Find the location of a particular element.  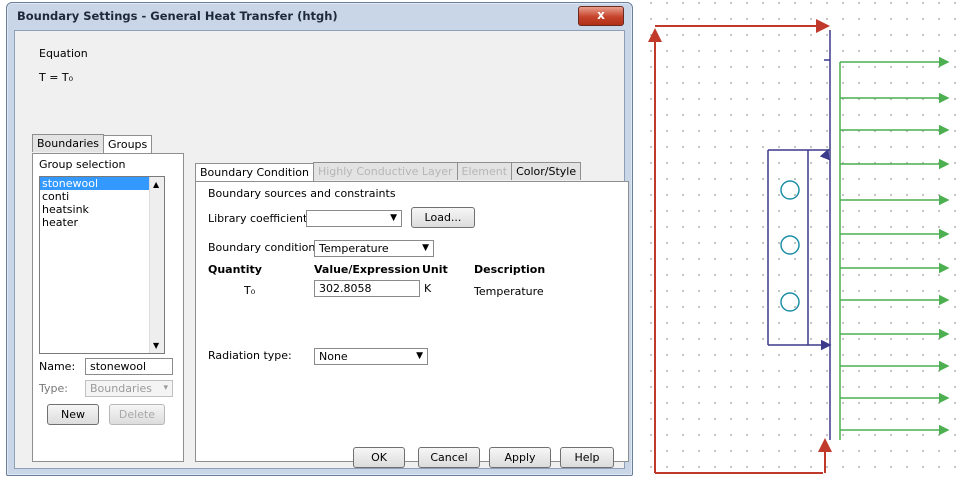

library-coefficient-label: Library coefficient: is located at coordinates (260, 218).